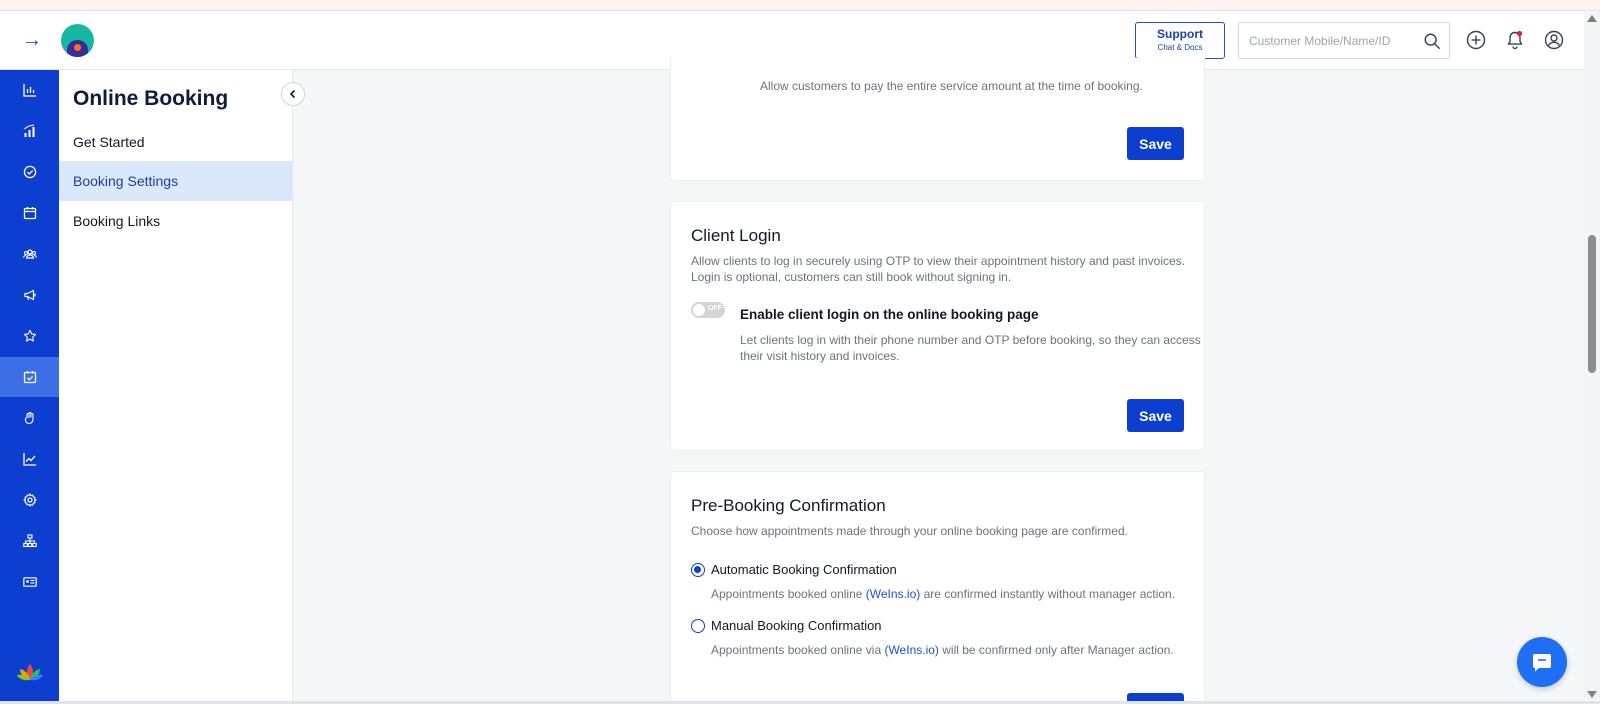  Describe the element at coordinates (698, 570) in the screenshot. I see `automatic-confirmation-radio` at that location.